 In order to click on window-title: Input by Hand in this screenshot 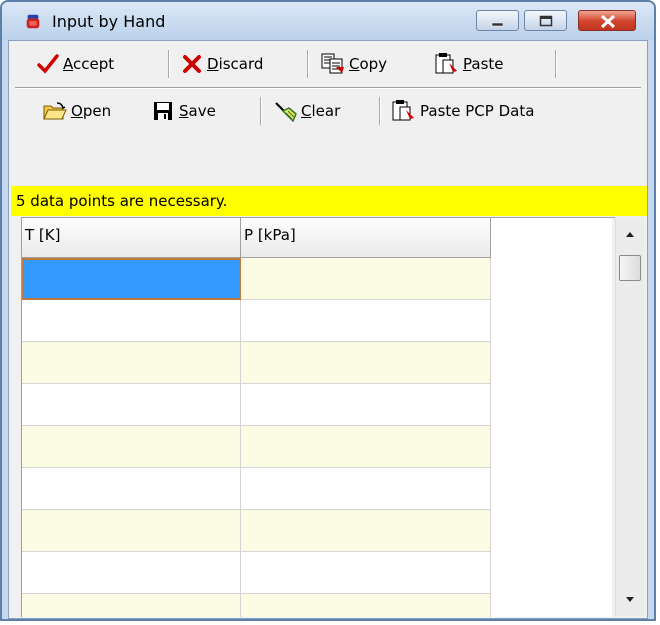, I will do `click(109, 21)`.